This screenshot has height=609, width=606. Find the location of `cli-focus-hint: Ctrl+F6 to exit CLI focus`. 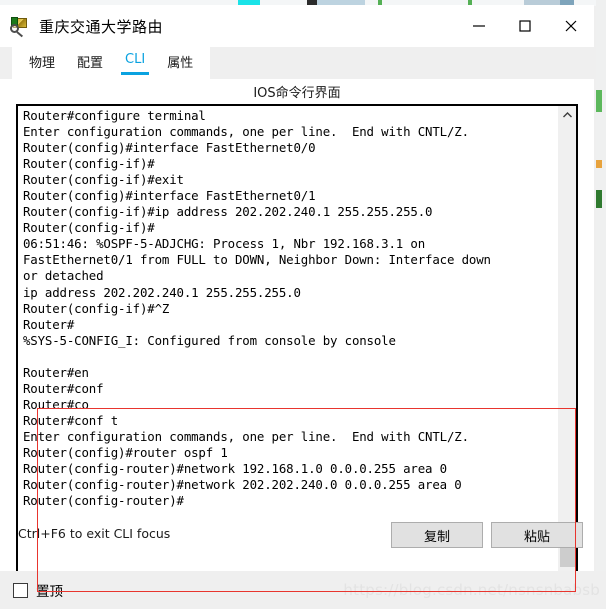

cli-focus-hint: Ctrl+F6 to exit CLI focus is located at coordinates (94, 533).